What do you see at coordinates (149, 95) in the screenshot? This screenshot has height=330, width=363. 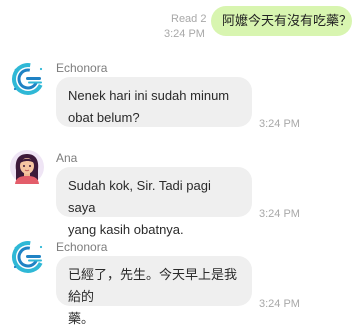 I see `message-text-line: Nenek hari ini sudah minum` at bounding box center [149, 95].